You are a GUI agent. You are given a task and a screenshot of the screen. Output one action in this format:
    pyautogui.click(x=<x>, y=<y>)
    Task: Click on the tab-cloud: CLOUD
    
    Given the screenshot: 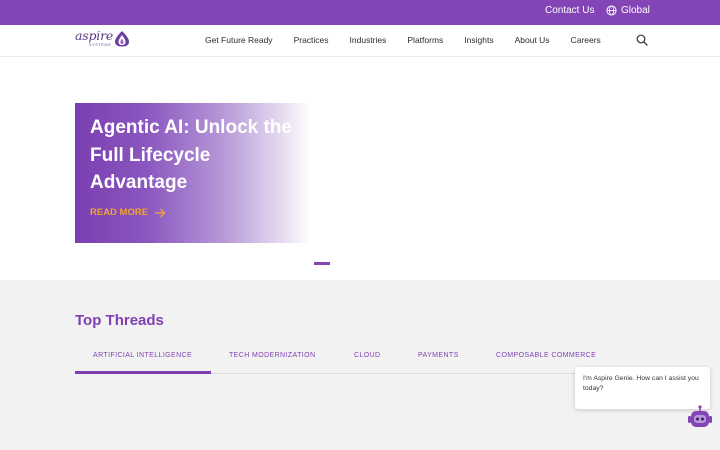 What is the action you would take?
    pyautogui.click(x=367, y=355)
    